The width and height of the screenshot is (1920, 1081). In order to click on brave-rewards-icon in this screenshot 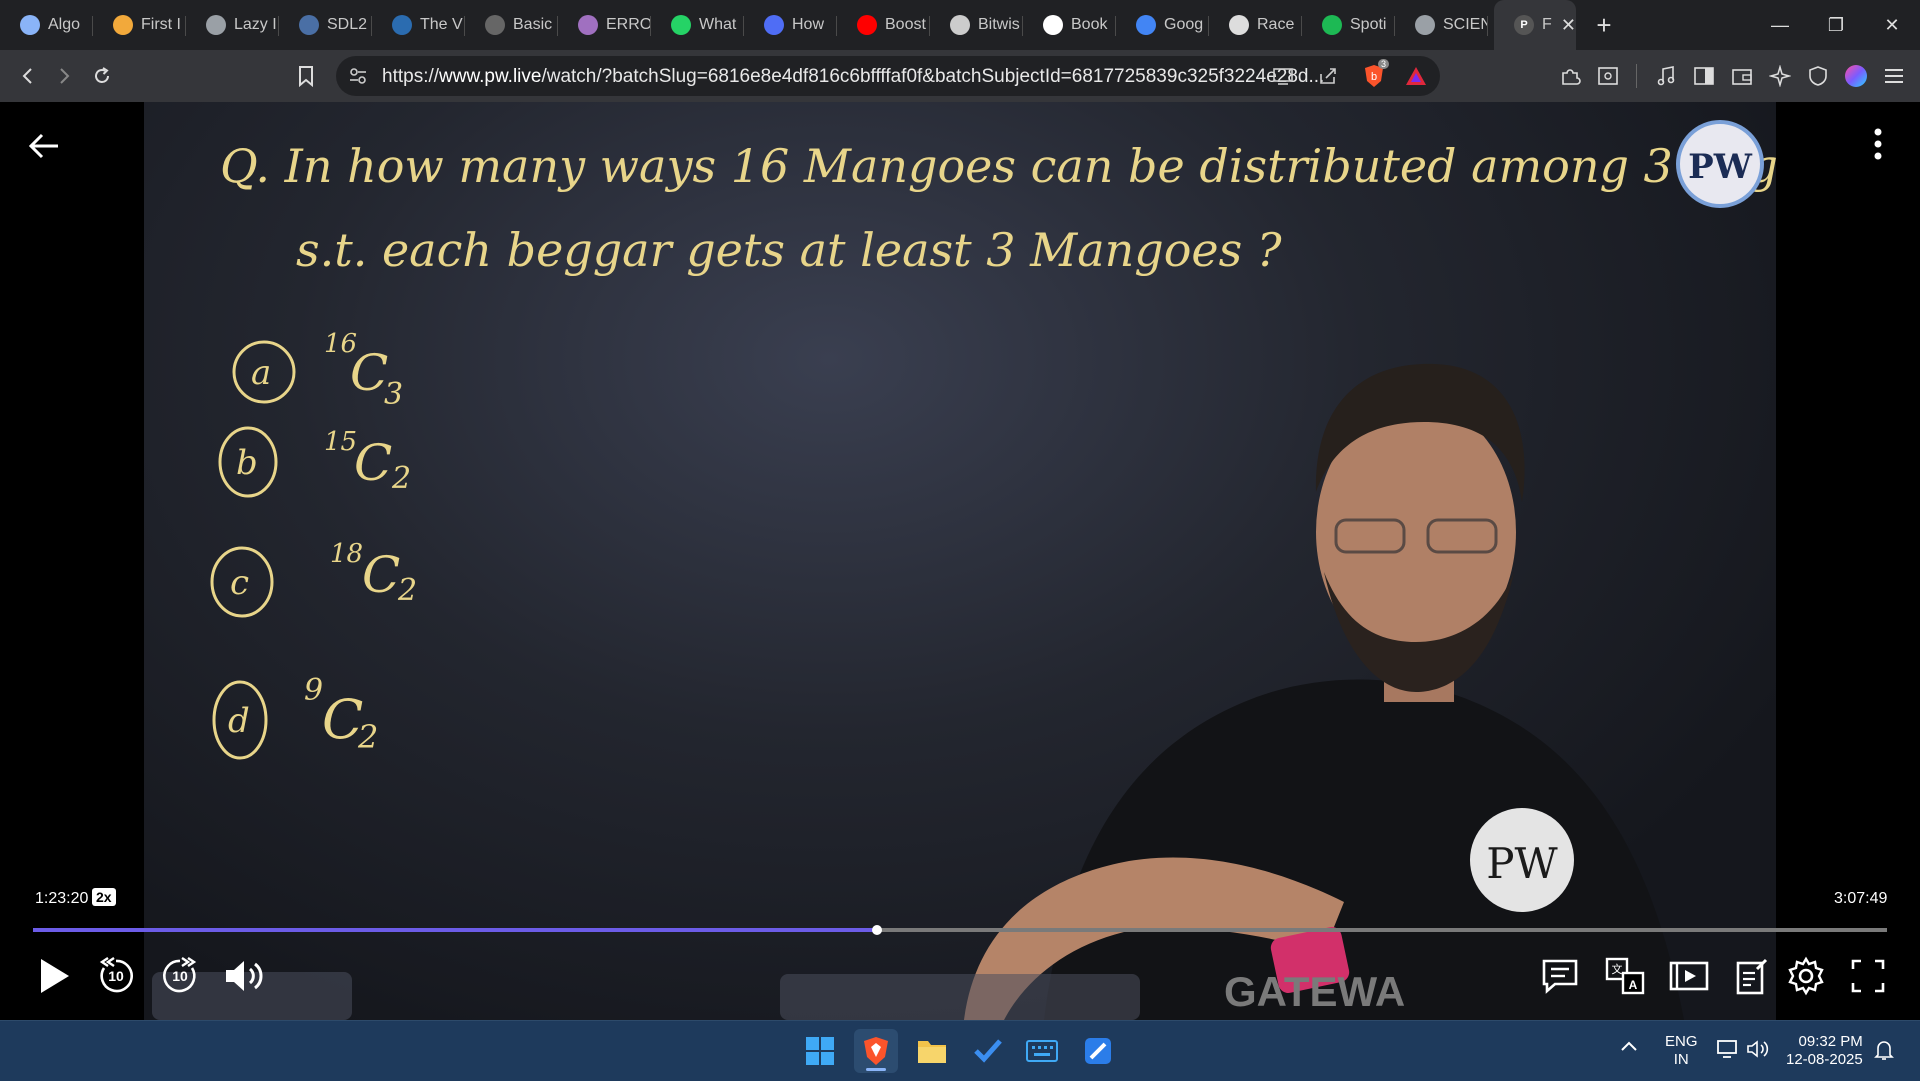, I will do `click(1416, 78)`.